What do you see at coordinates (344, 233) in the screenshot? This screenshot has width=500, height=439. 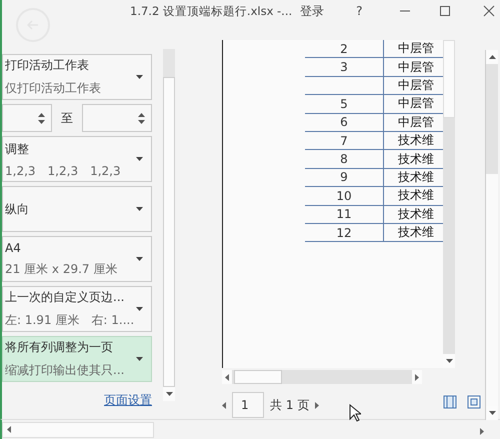 I see `table-cell: 12` at bounding box center [344, 233].